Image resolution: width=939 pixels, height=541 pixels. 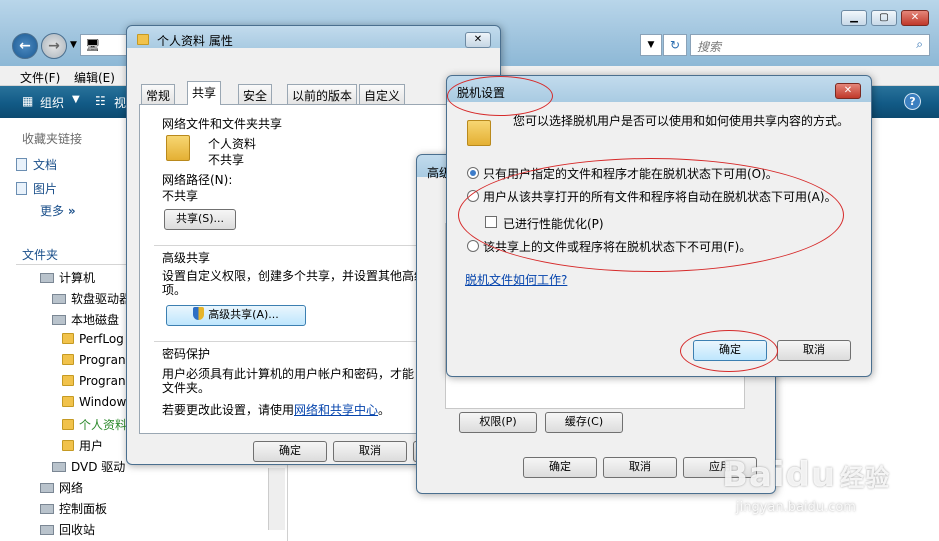 What do you see at coordinates (884, 18) in the screenshot?
I see `maximize-button: ▢` at bounding box center [884, 18].